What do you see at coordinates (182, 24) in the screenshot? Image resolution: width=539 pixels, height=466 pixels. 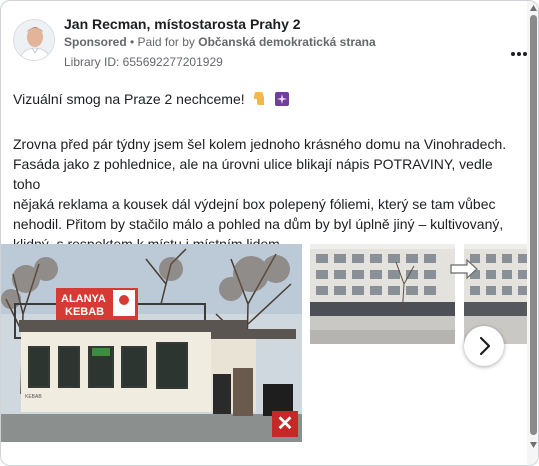 I see `author-name: Jan Recman, místostarosta Prahy 2` at bounding box center [182, 24].